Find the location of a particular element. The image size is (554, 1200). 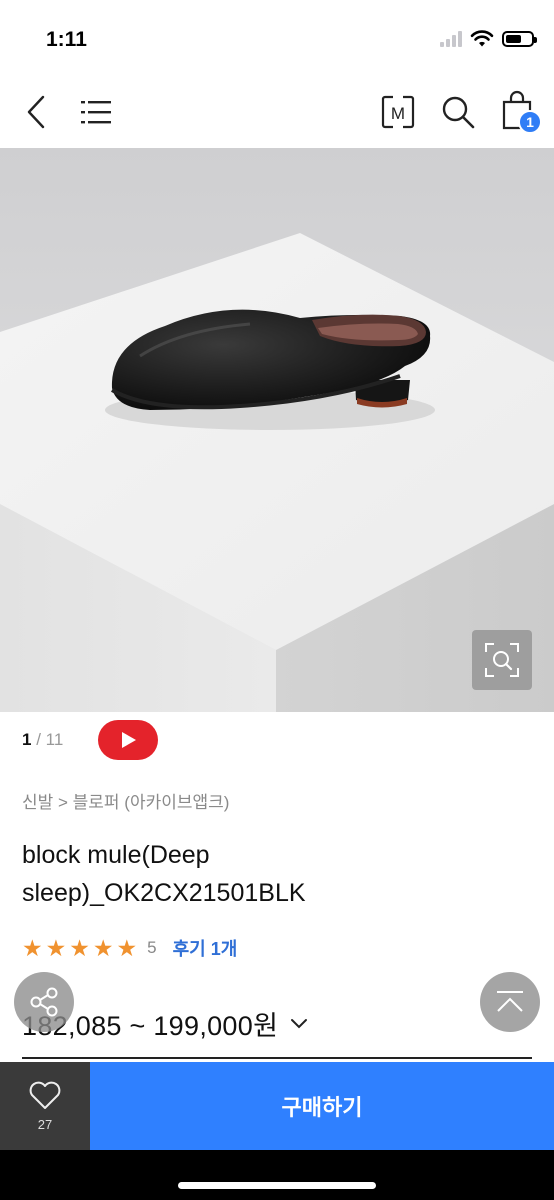

cart-button: 1 is located at coordinates (519, 113).